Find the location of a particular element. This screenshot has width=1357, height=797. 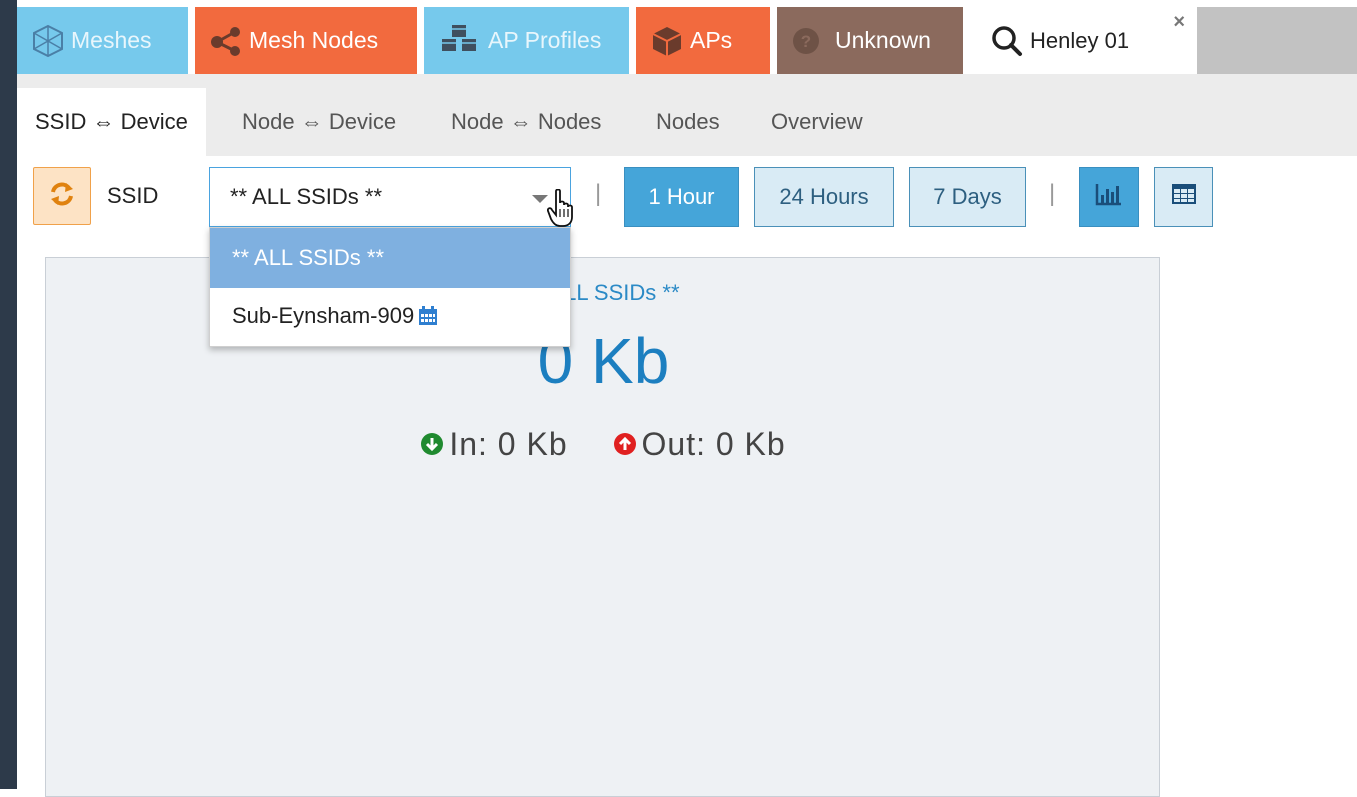

table-icon is located at coordinates (1184, 197).